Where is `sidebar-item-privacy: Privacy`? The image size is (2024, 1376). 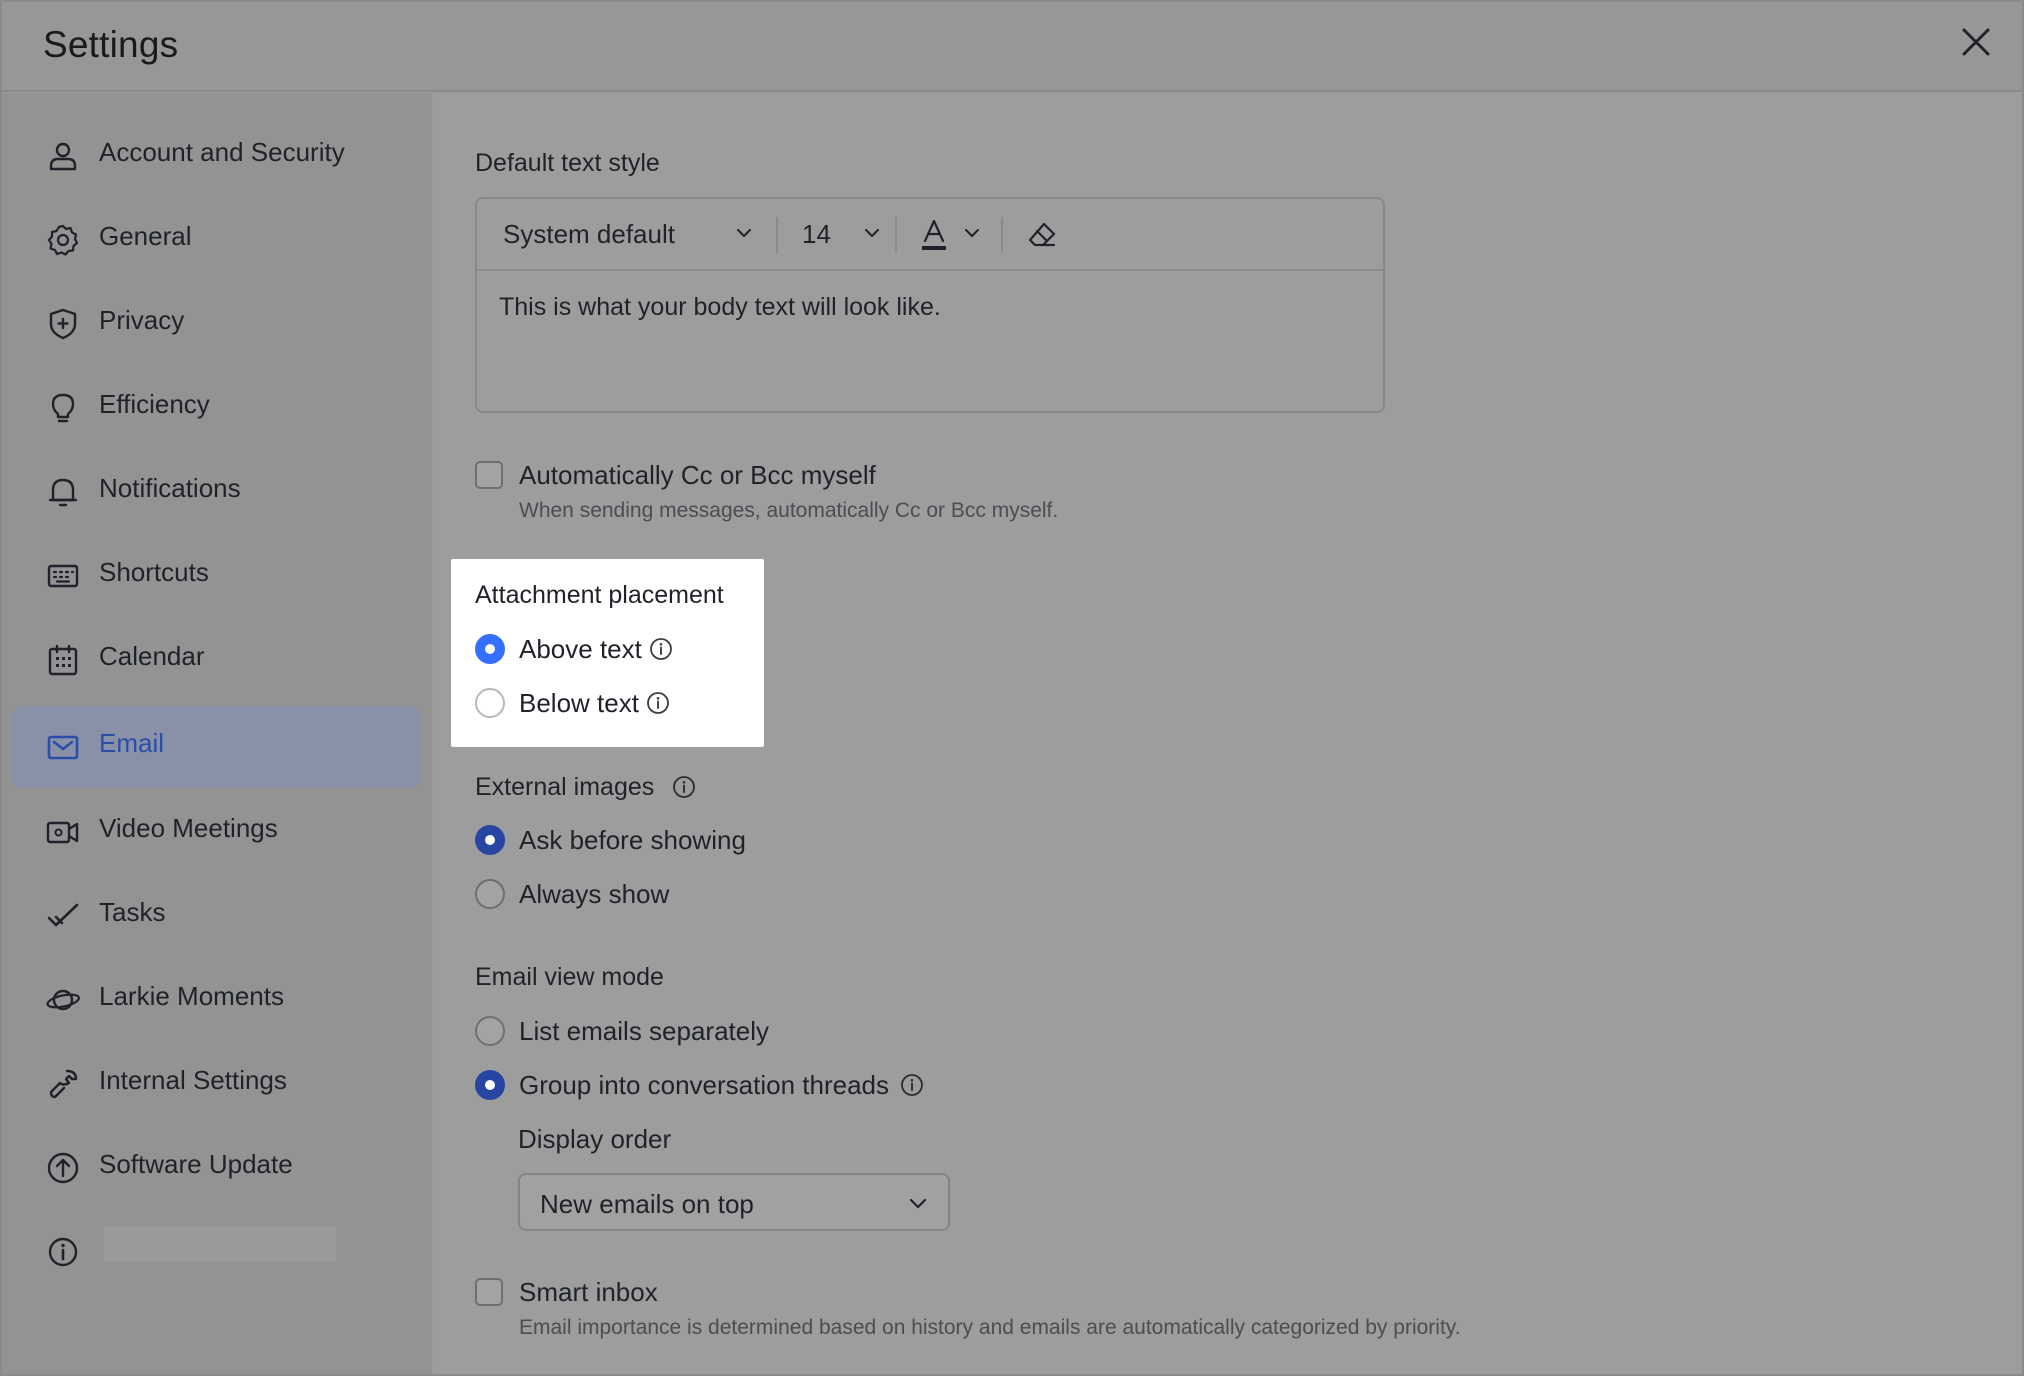
sidebar-item-privacy: Privacy is located at coordinates (216, 324).